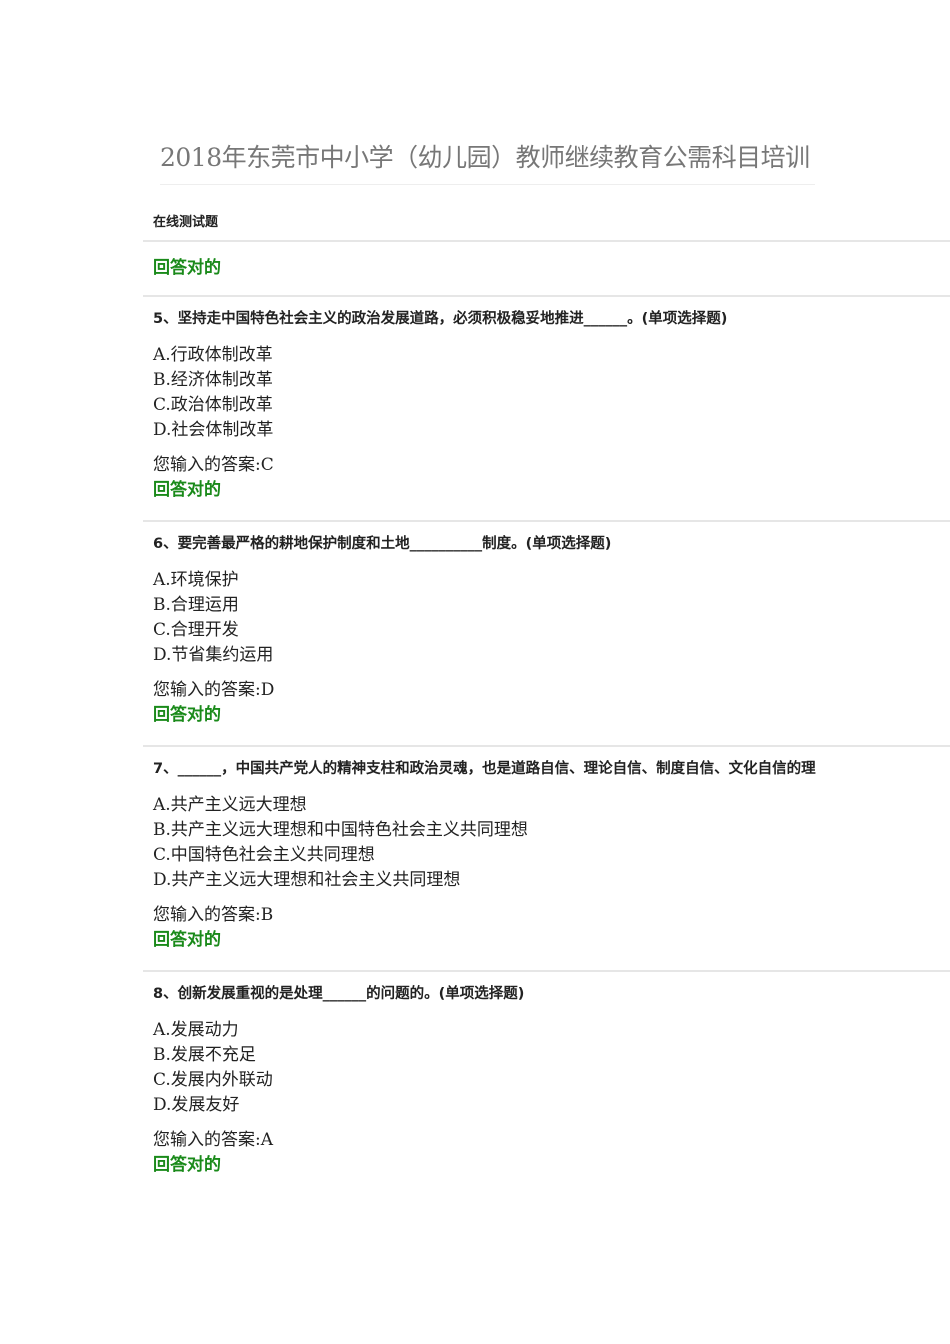 This screenshot has width=950, height=1344. Describe the element at coordinates (340, 830) in the screenshot. I see `option-item: B.共产主义远大理想和中国特色社会主义共同理想` at that location.